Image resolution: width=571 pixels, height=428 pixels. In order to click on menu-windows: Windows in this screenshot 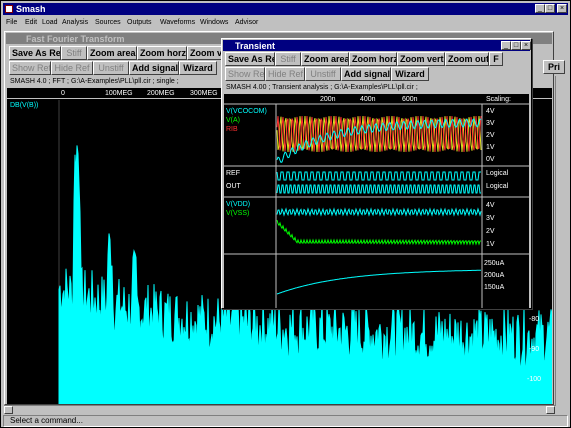, I will do `click(214, 22)`.